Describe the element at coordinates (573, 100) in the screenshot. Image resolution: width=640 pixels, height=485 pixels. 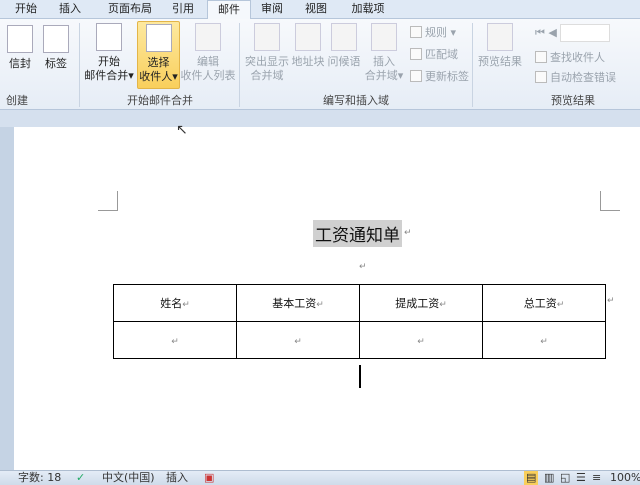
I see `group-label-preview: 预览结果` at that location.